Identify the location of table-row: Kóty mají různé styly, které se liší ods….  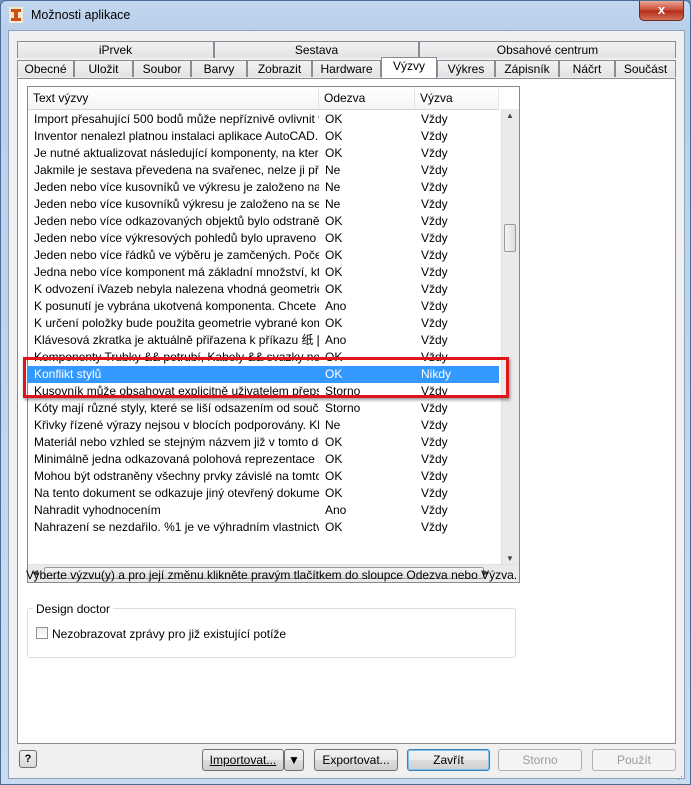
(263, 408).